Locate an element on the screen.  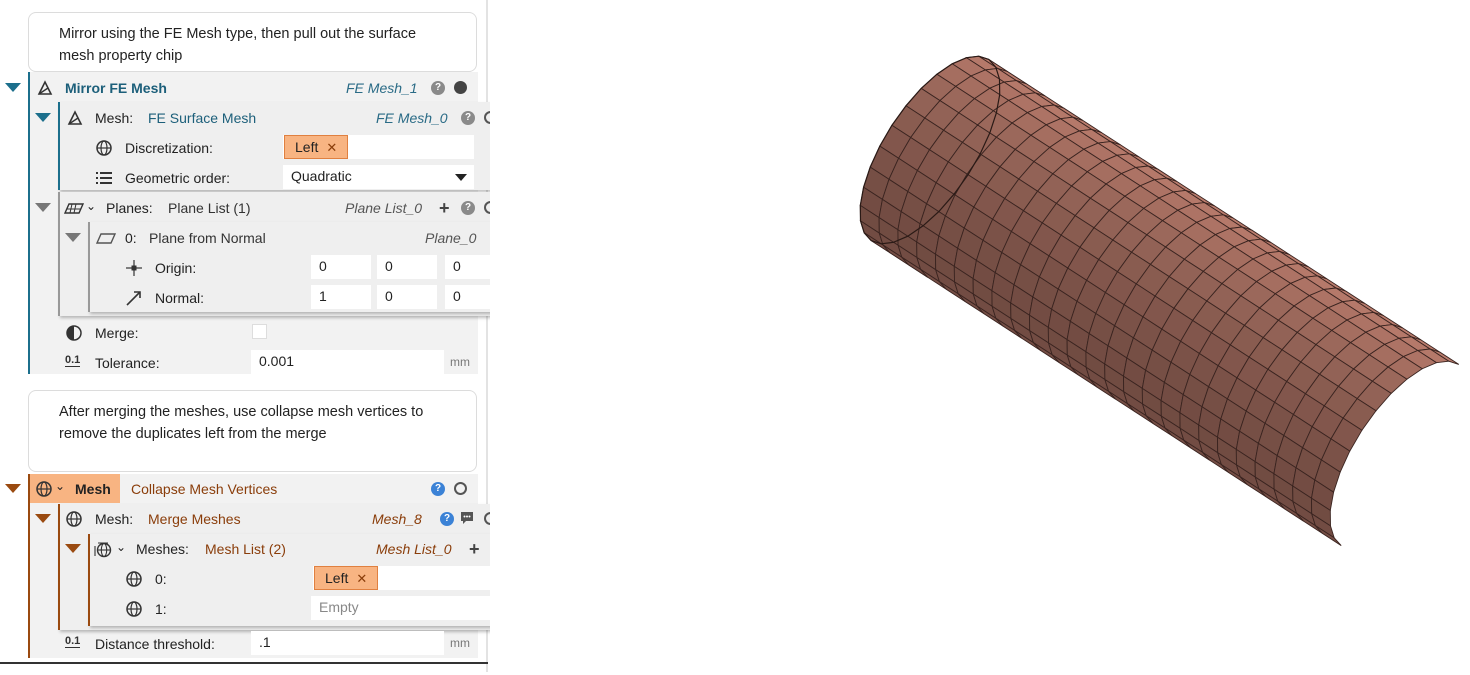
plane-output-name: Plane_0 is located at coordinates (450, 238).